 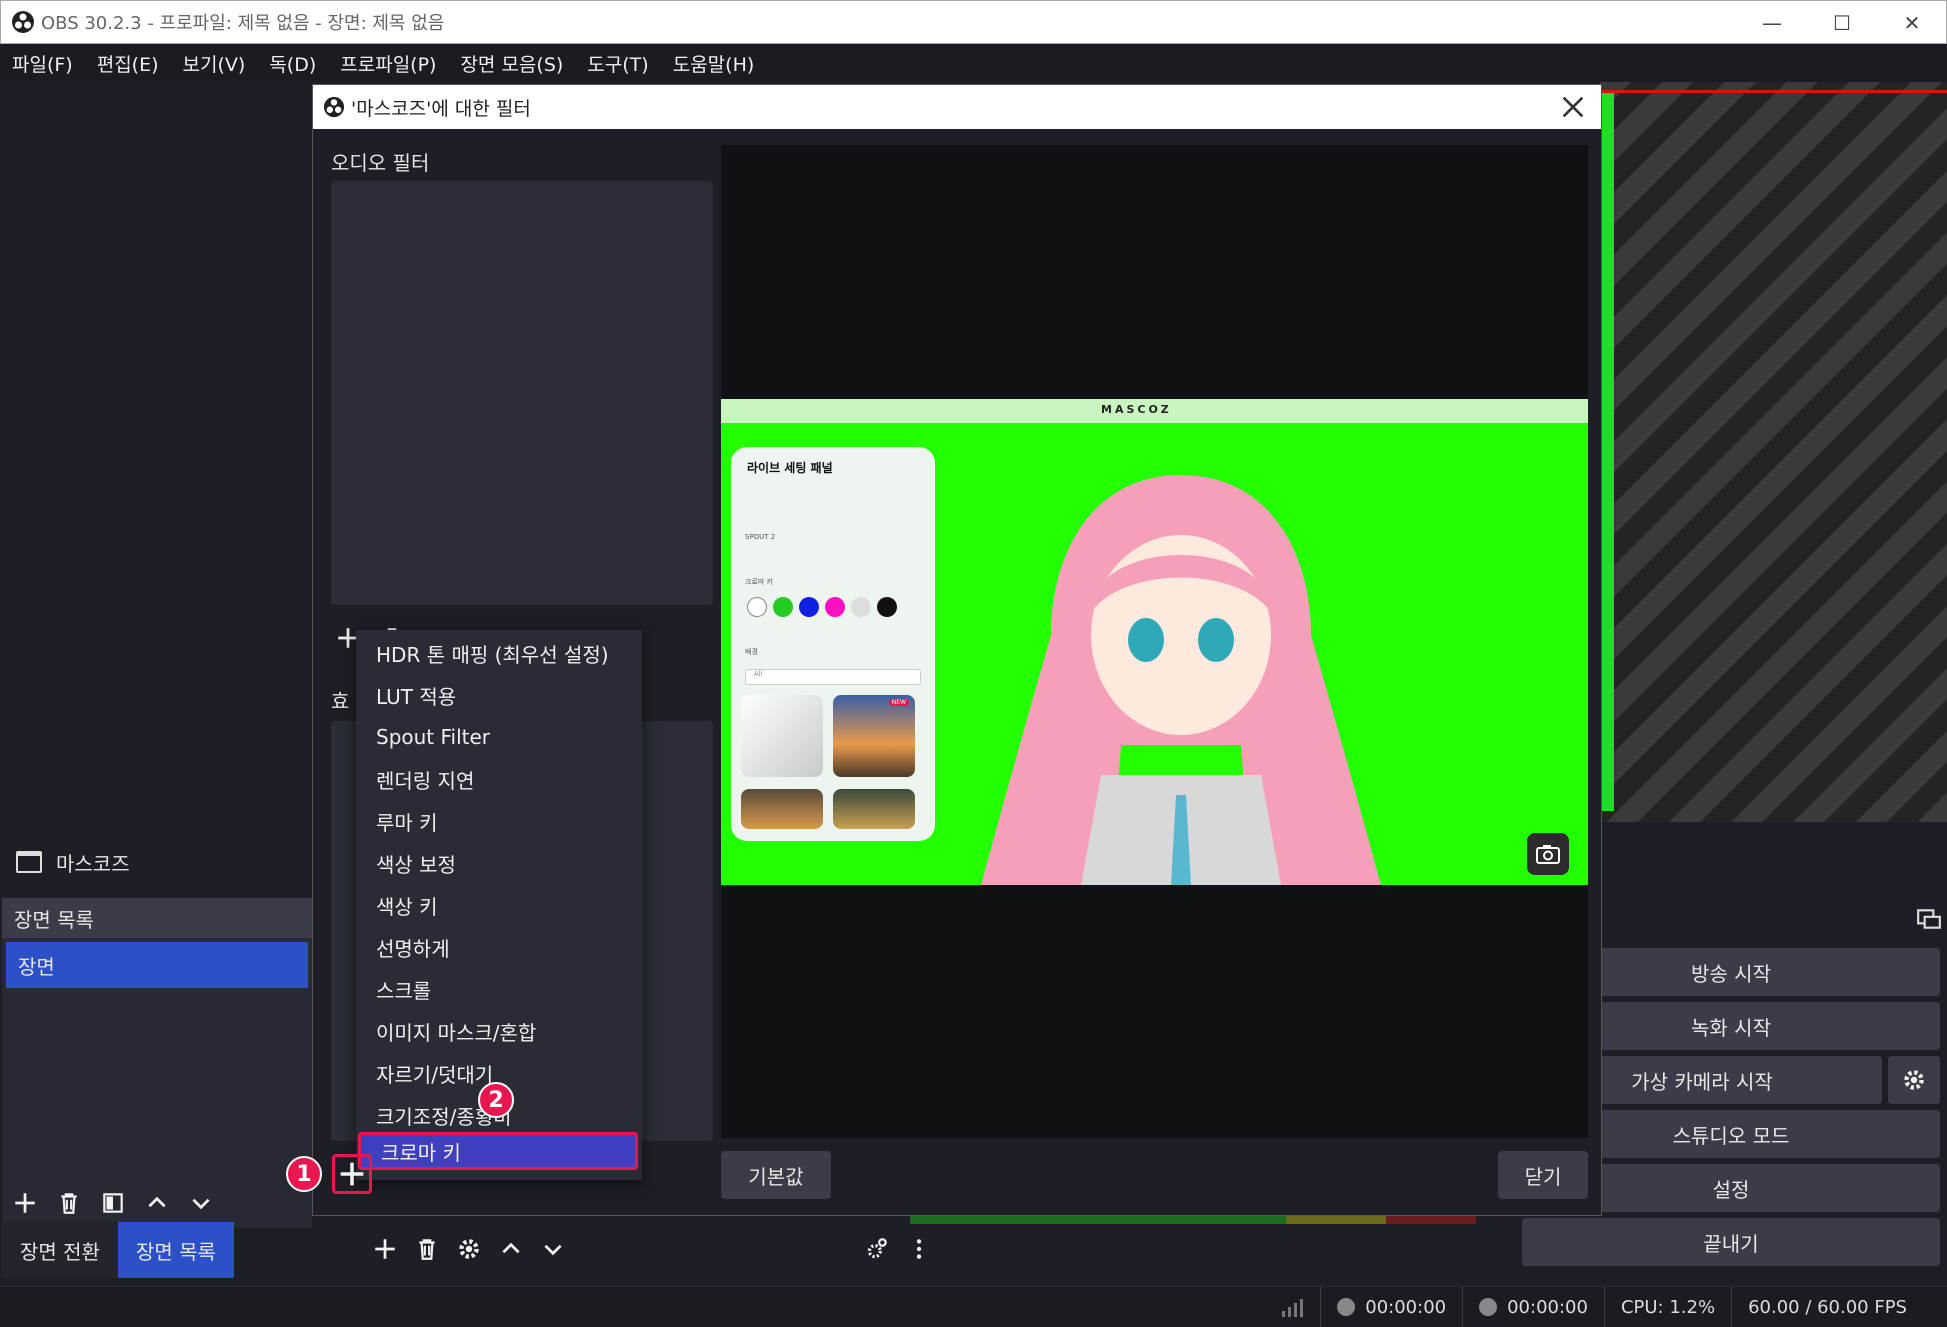 I want to click on add-scene-button, so click(x=25, y=1203).